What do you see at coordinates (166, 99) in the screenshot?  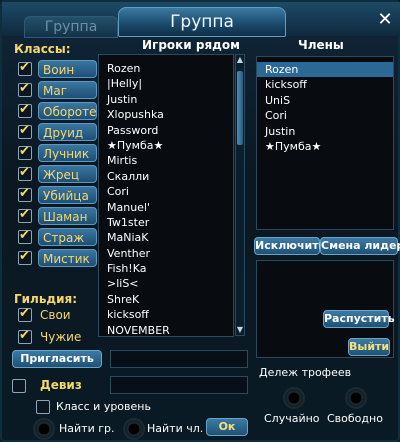 I see `nearby-player-item: Justin` at bounding box center [166, 99].